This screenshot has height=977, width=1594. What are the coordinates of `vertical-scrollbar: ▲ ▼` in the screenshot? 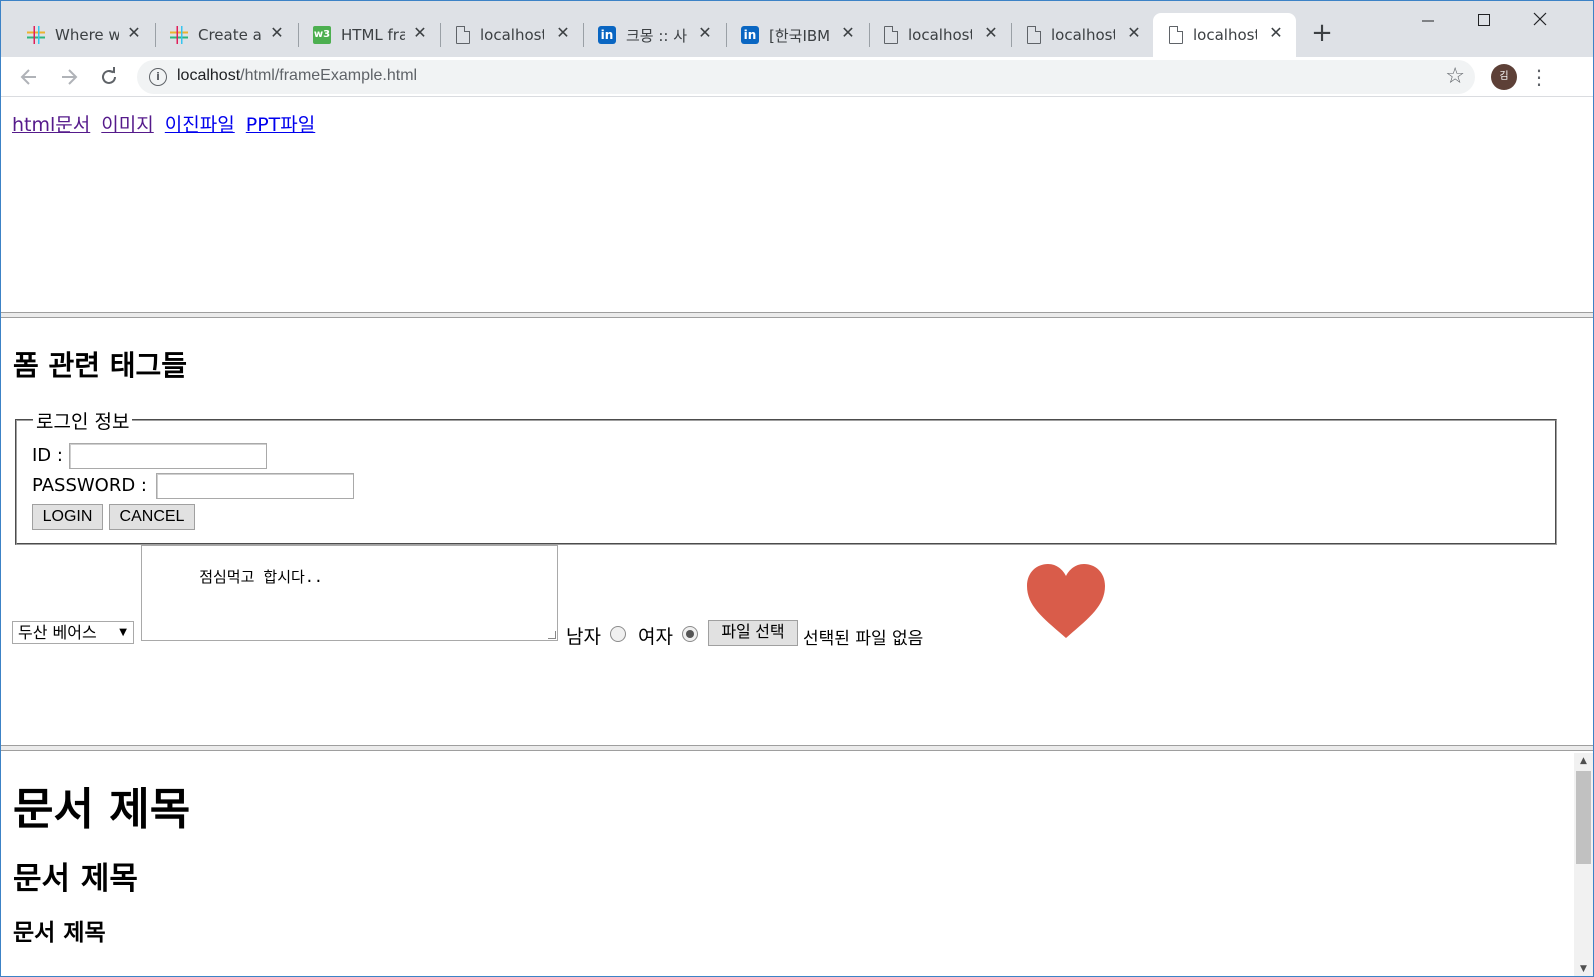 It's located at (1583, 864).